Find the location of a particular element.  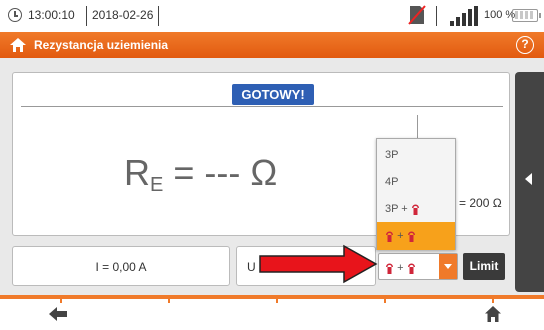

mode-option-3p-clamp: 3P + is located at coordinates (416, 209).